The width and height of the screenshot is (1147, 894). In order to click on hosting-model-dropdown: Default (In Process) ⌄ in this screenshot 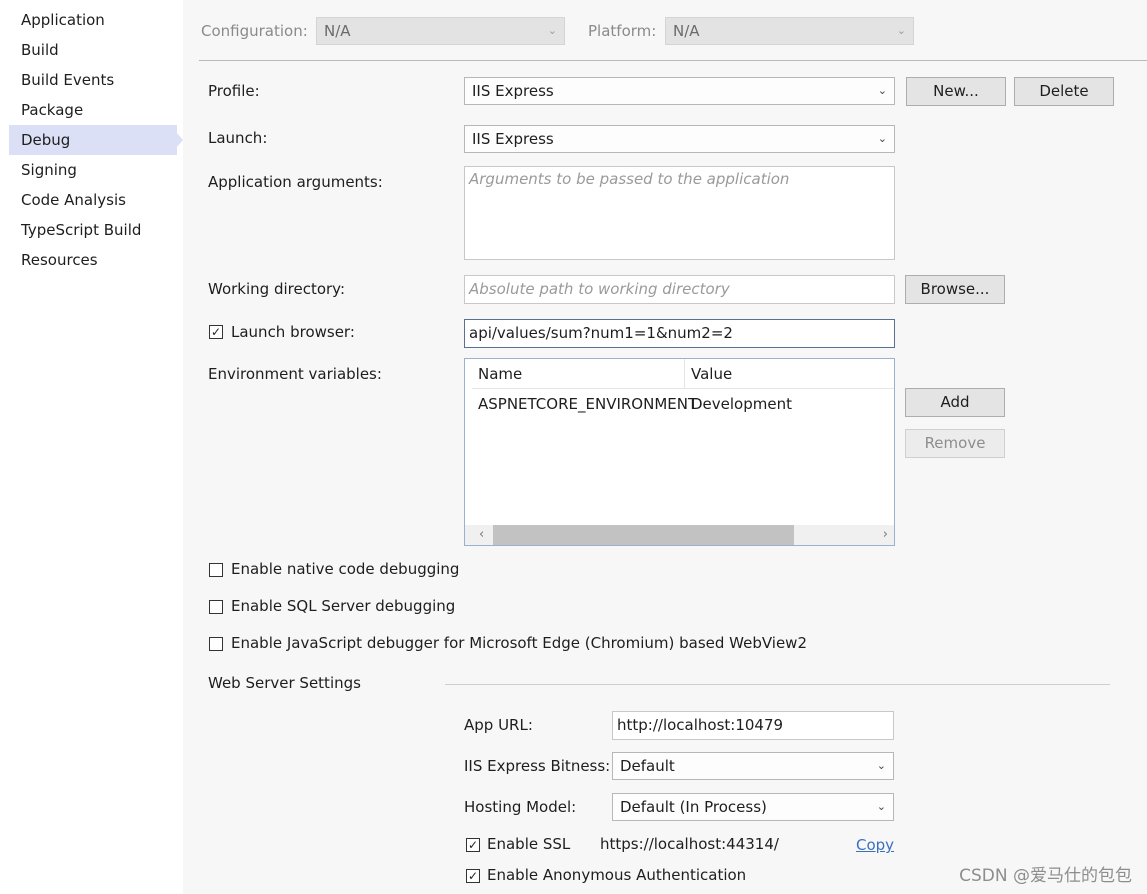, I will do `click(753, 807)`.